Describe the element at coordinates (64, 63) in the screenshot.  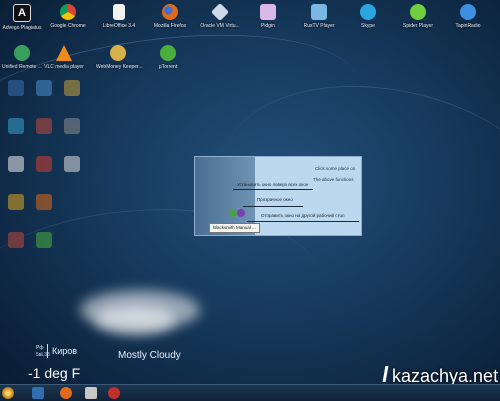
I see `desktop-icon-vlc: VLC media player` at that location.